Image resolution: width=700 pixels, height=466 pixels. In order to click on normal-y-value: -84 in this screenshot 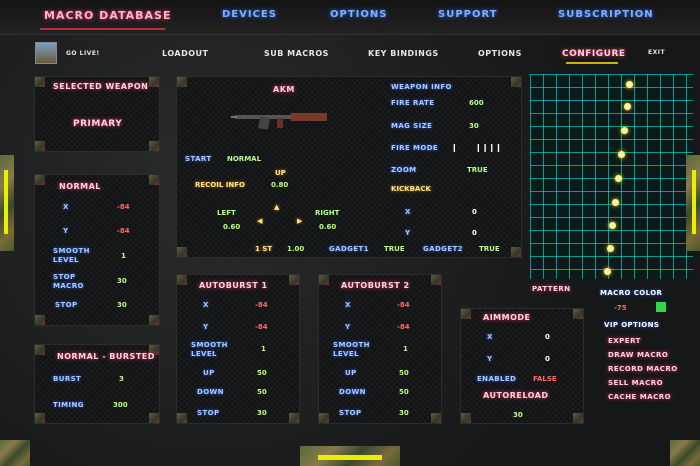, I will do `click(123, 231)`.